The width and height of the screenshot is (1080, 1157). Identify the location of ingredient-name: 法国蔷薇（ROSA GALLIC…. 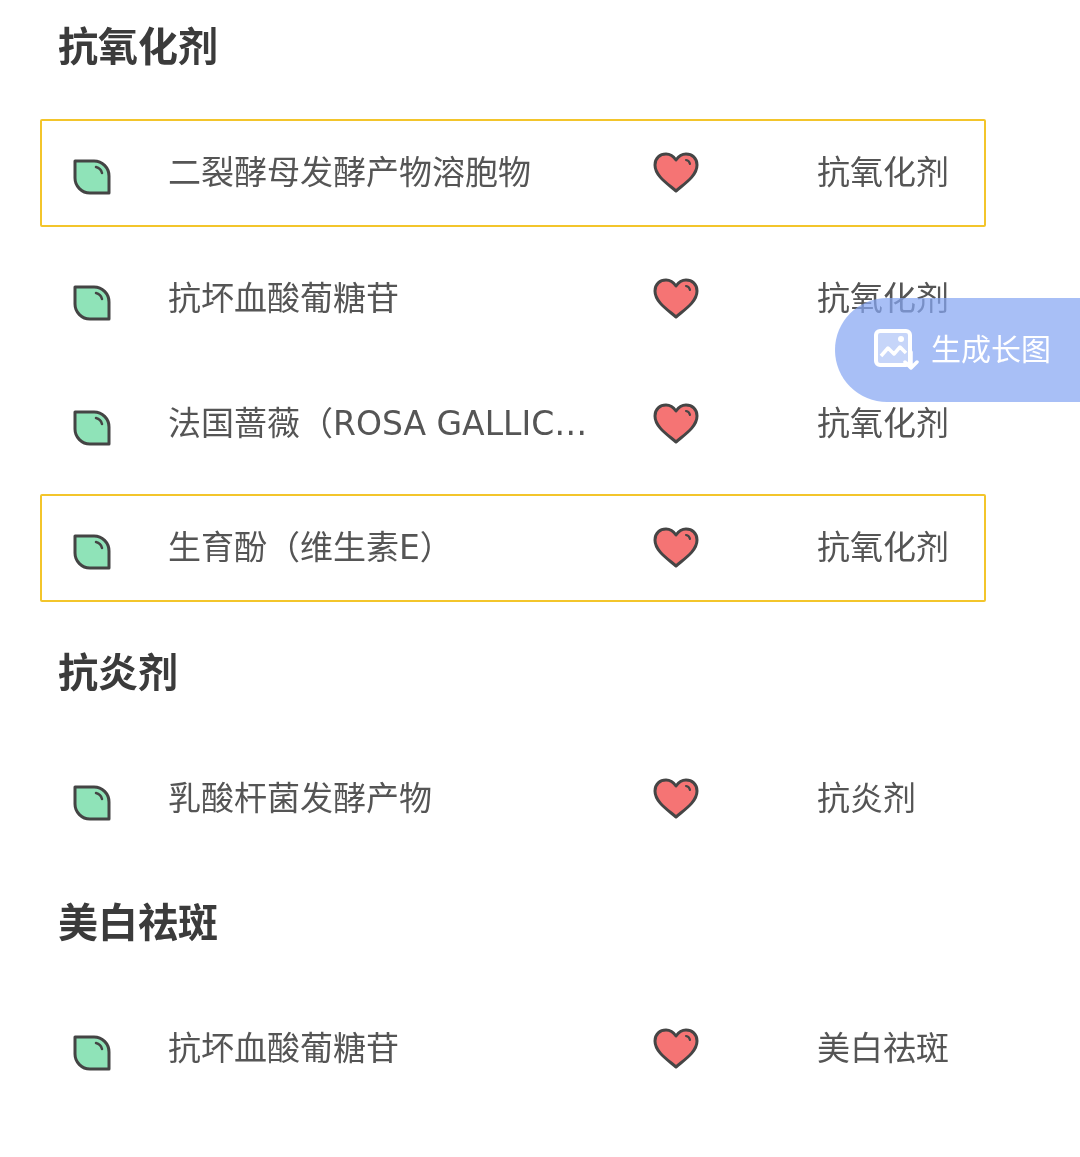
(378, 423).